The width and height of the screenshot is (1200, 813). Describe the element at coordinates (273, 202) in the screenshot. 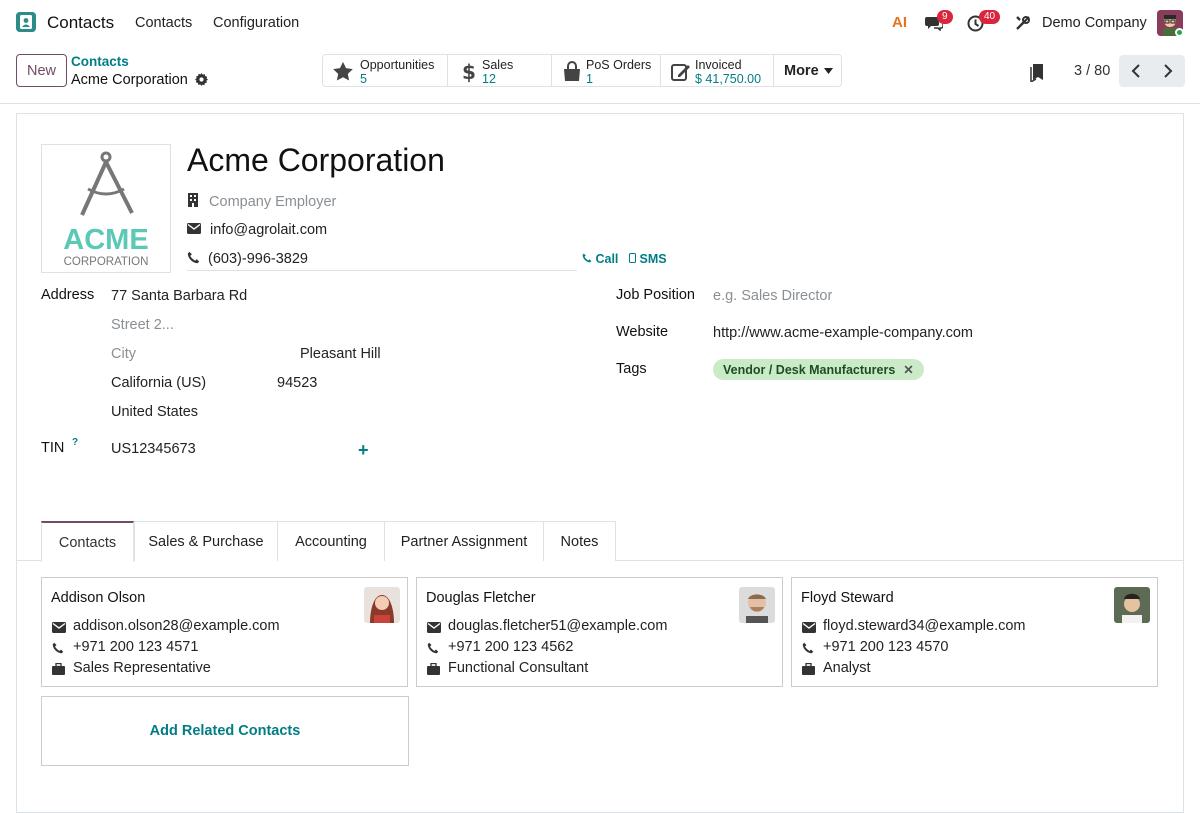

I see `company-placeholder: Company Employer` at that location.